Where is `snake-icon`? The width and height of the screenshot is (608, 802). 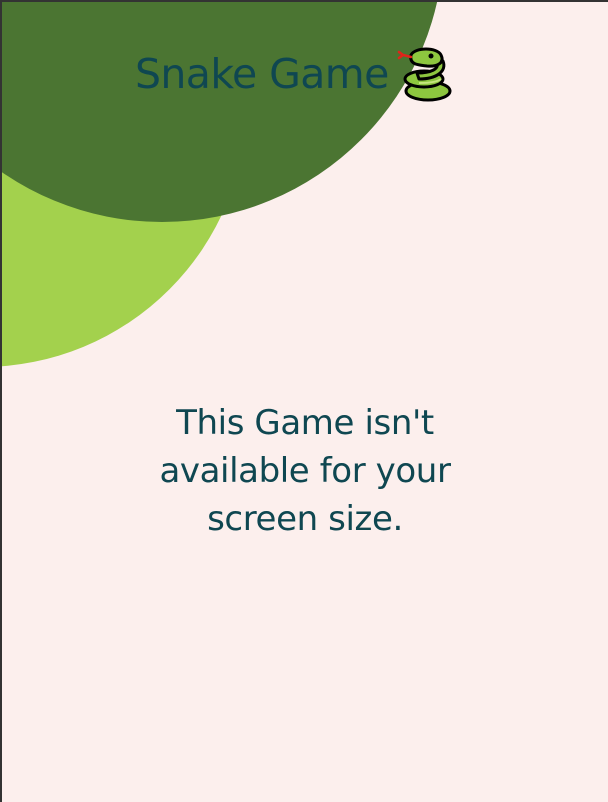 snake-icon is located at coordinates (425, 74).